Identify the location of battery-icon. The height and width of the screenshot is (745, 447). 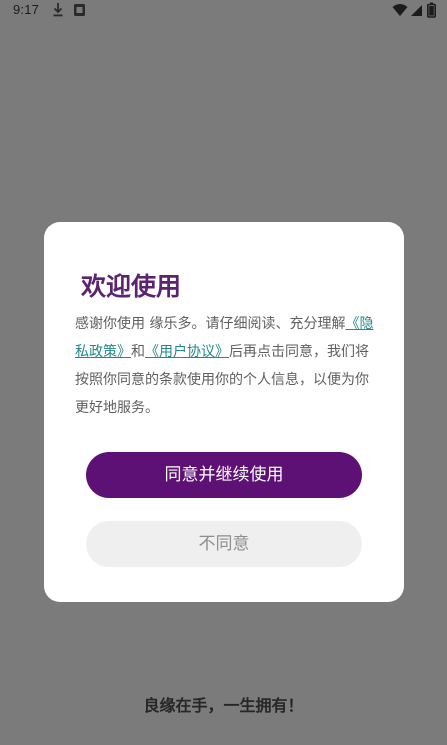
(431, 10).